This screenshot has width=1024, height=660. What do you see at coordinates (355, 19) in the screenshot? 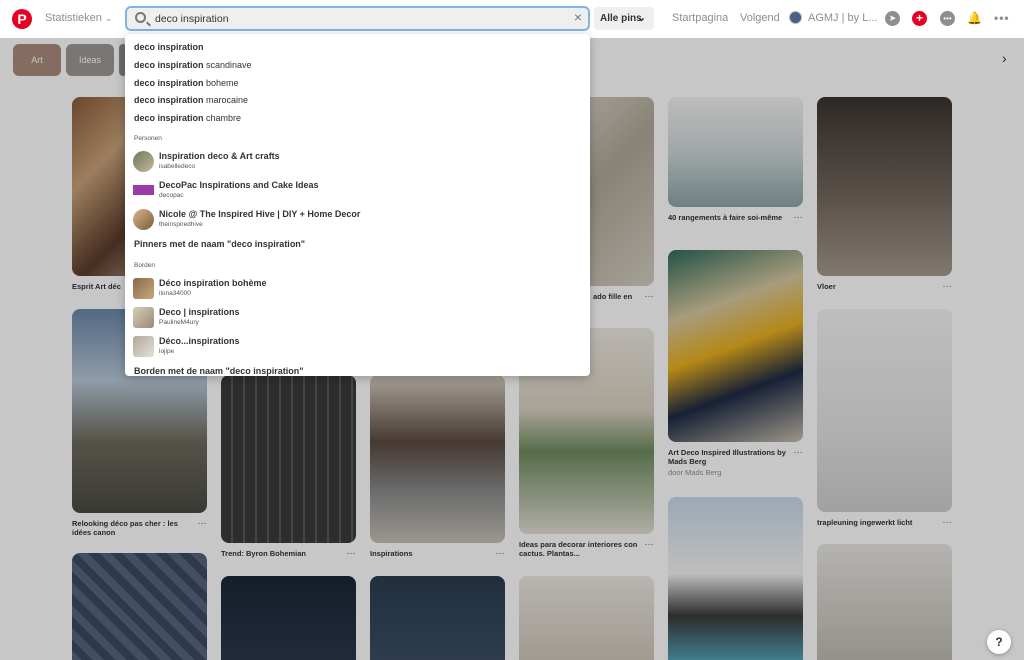
I see `search-input` at bounding box center [355, 19].